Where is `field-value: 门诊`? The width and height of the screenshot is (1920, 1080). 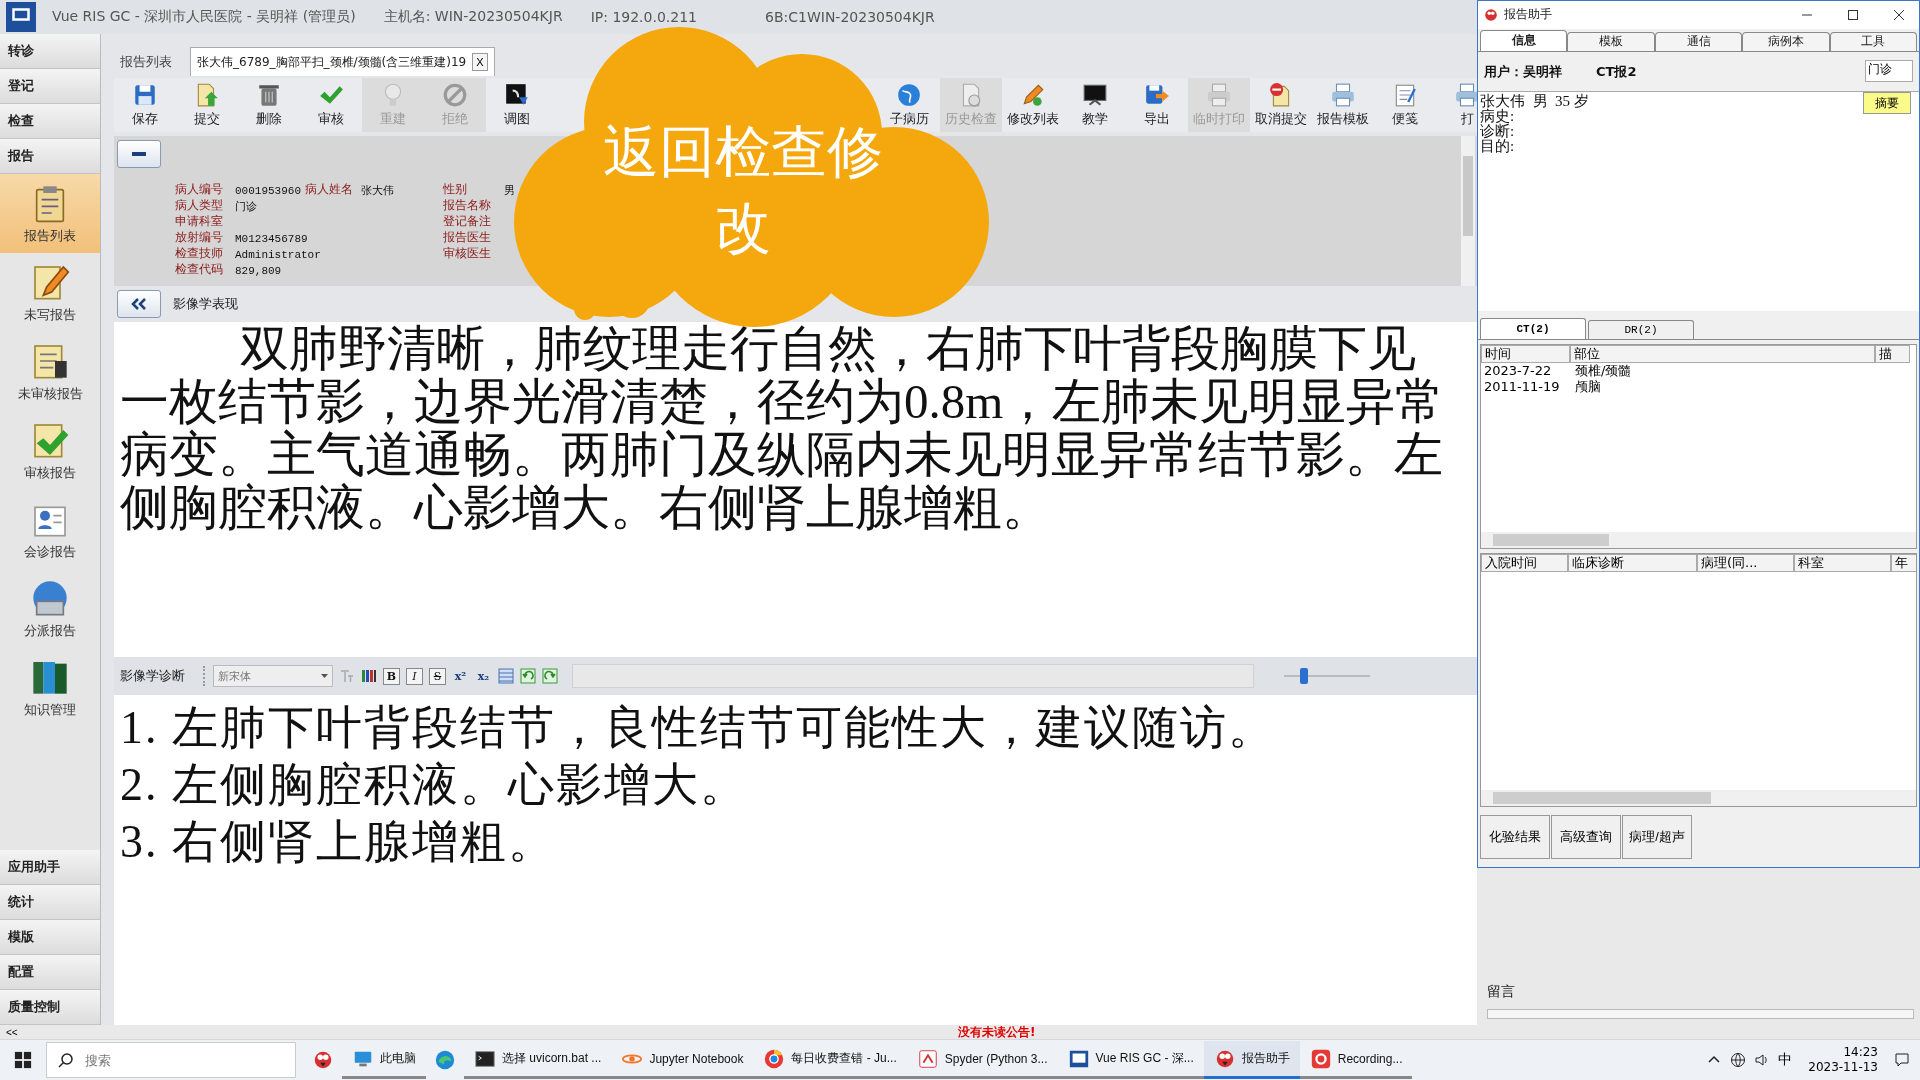 field-value: 门诊 is located at coordinates (246, 206).